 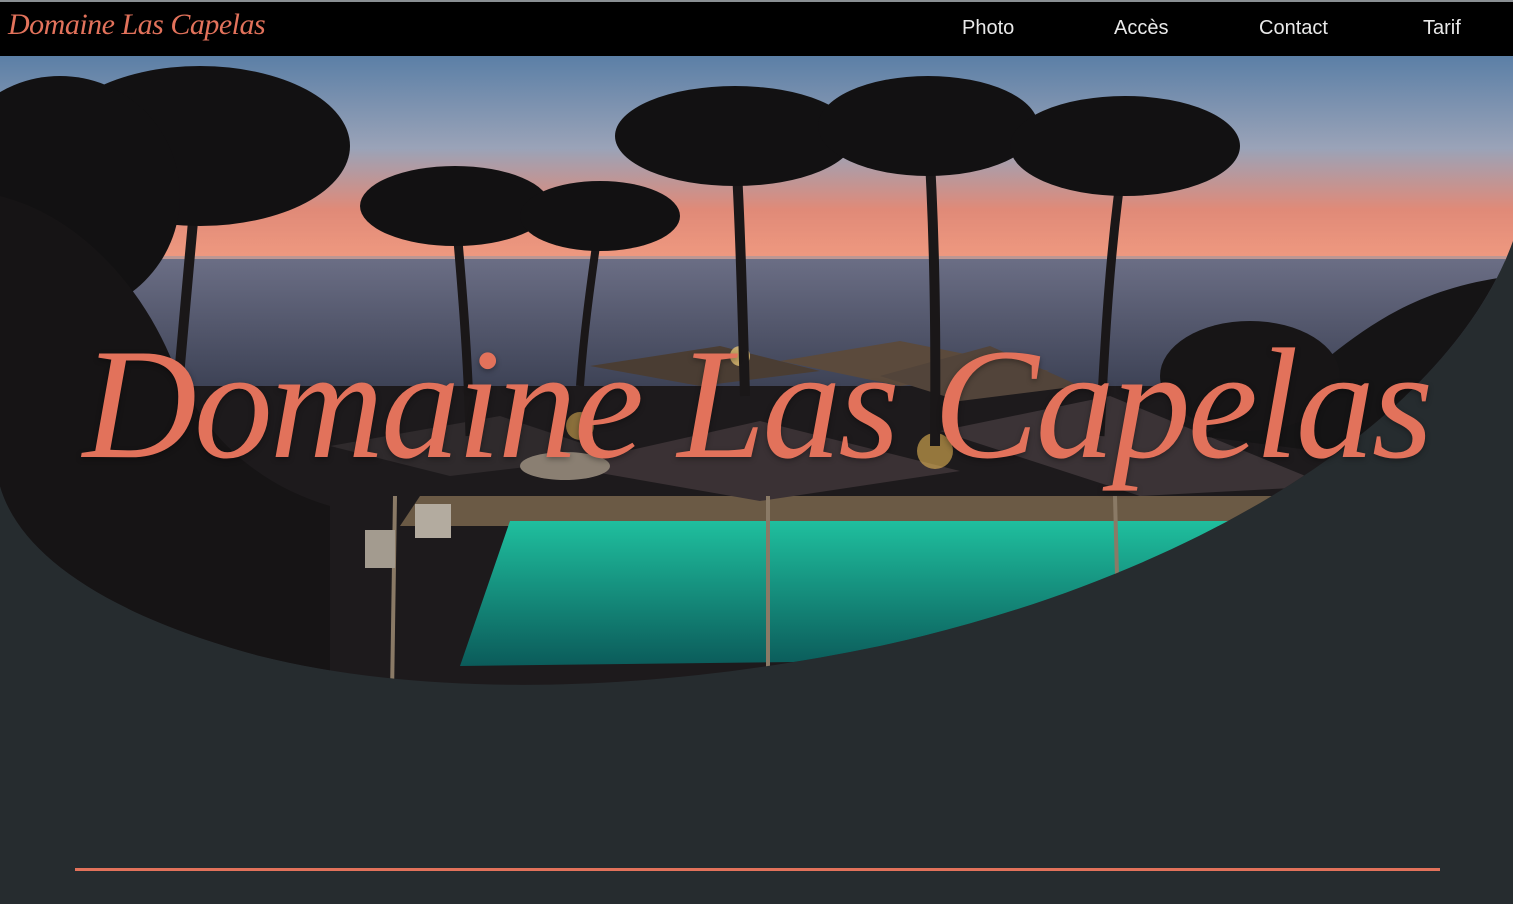 I want to click on section-divider, so click(x=757, y=869).